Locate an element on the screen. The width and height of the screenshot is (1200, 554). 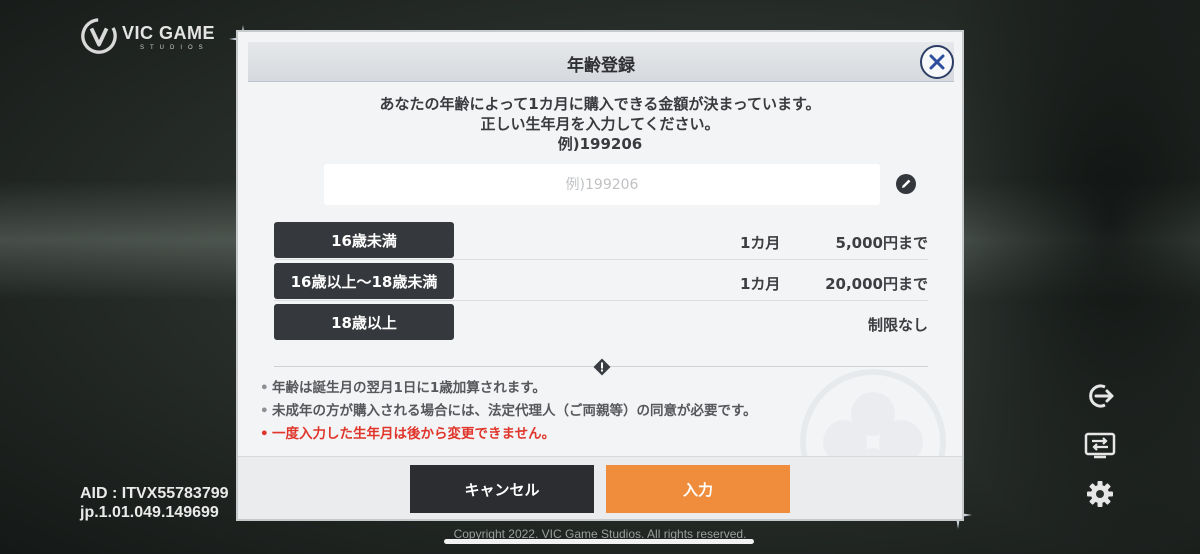
account-id: AID : ITVX55783799 is located at coordinates (154, 493).